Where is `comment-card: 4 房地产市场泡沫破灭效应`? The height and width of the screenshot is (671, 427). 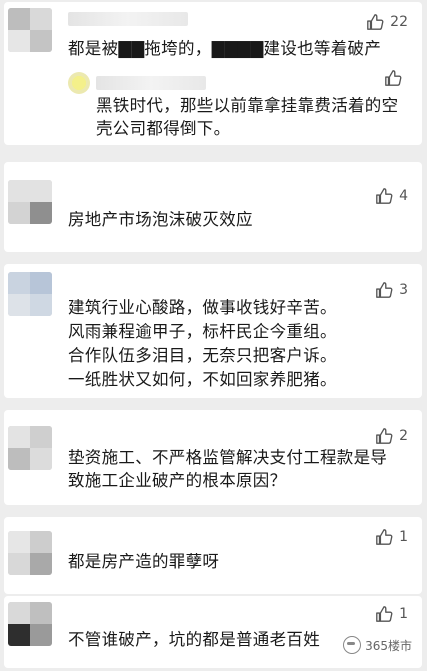 comment-card: 4 房地产市场泡沫破灭效应 is located at coordinates (213, 207).